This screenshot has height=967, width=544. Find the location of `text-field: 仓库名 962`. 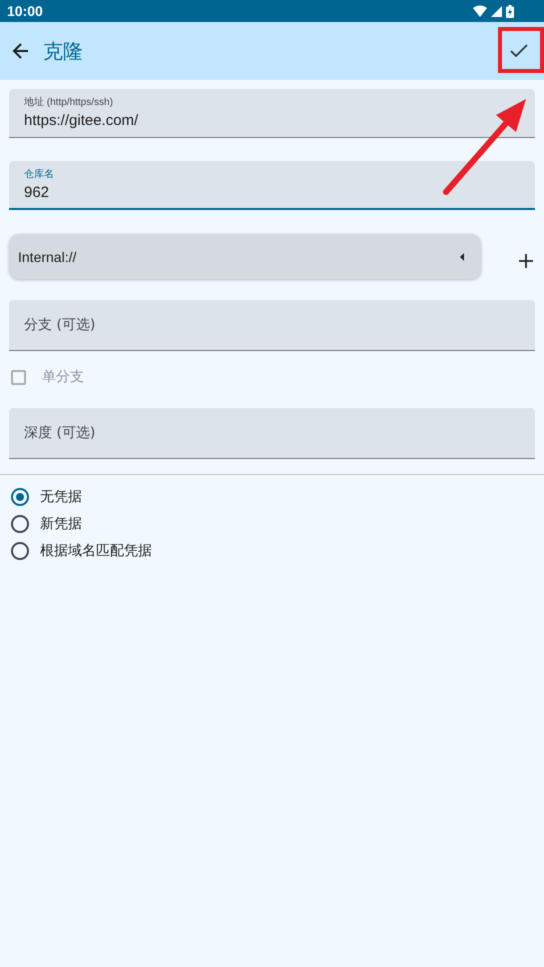

text-field: 仓库名 962 is located at coordinates (272, 185).